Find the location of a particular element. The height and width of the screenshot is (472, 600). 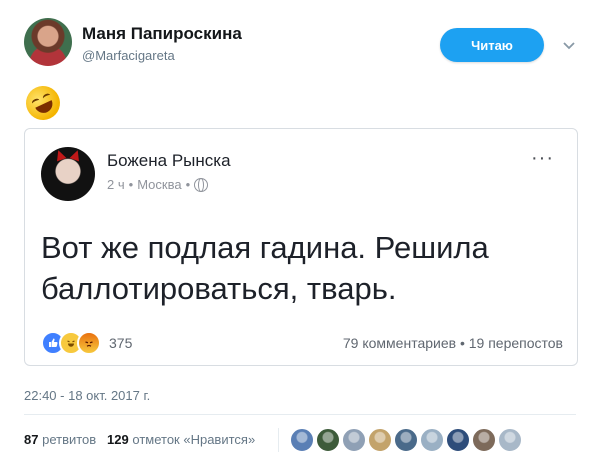

fb-author-avatar is located at coordinates (68, 174).